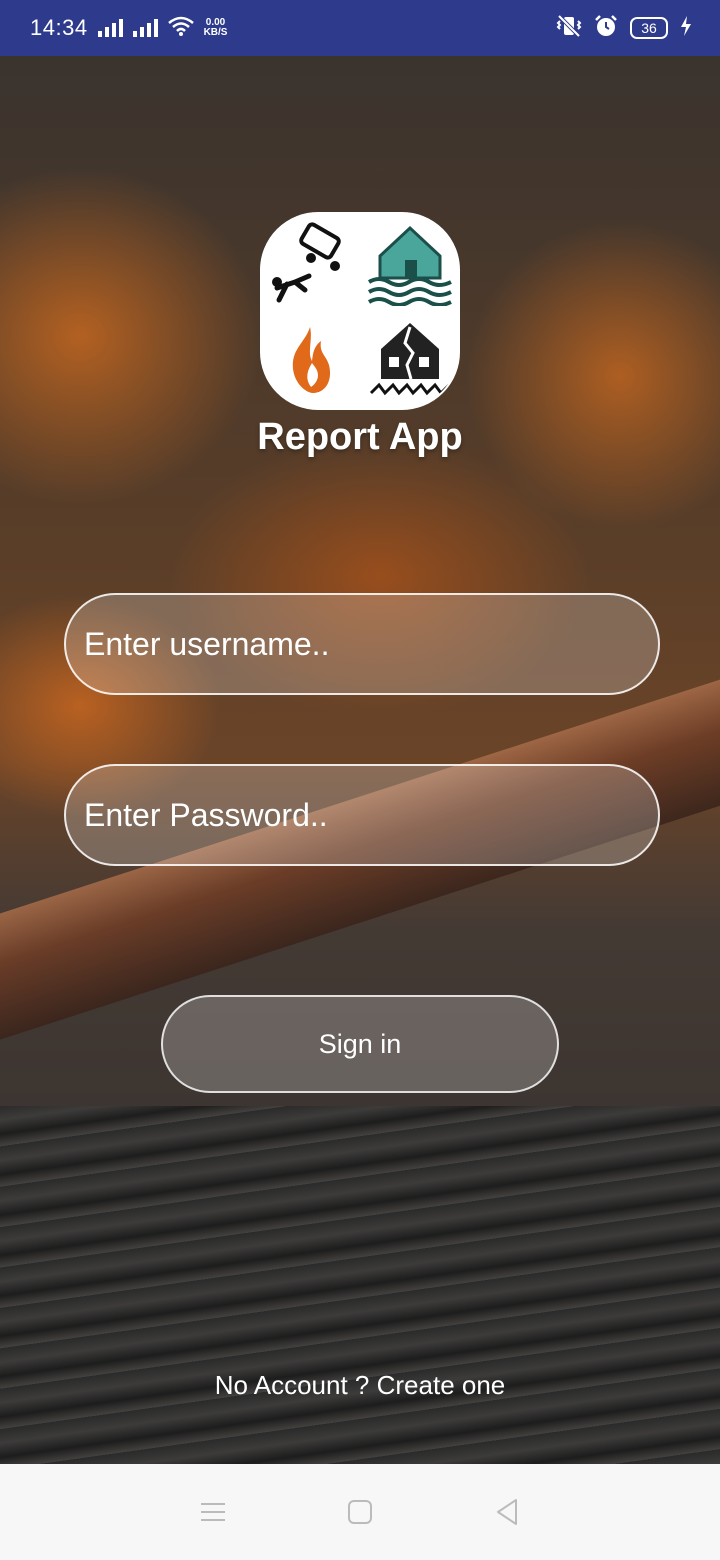 Image resolution: width=720 pixels, height=1560 pixels. I want to click on signin-label: Sign in, so click(360, 1043).